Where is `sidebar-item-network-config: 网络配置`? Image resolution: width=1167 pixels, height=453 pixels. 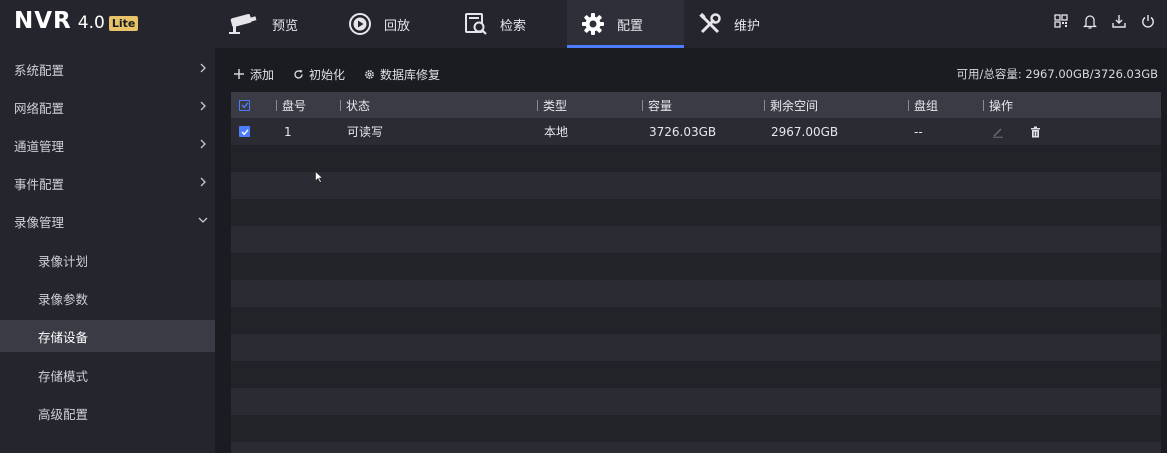 sidebar-item-network-config: 网络配置 is located at coordinates (107, 107).